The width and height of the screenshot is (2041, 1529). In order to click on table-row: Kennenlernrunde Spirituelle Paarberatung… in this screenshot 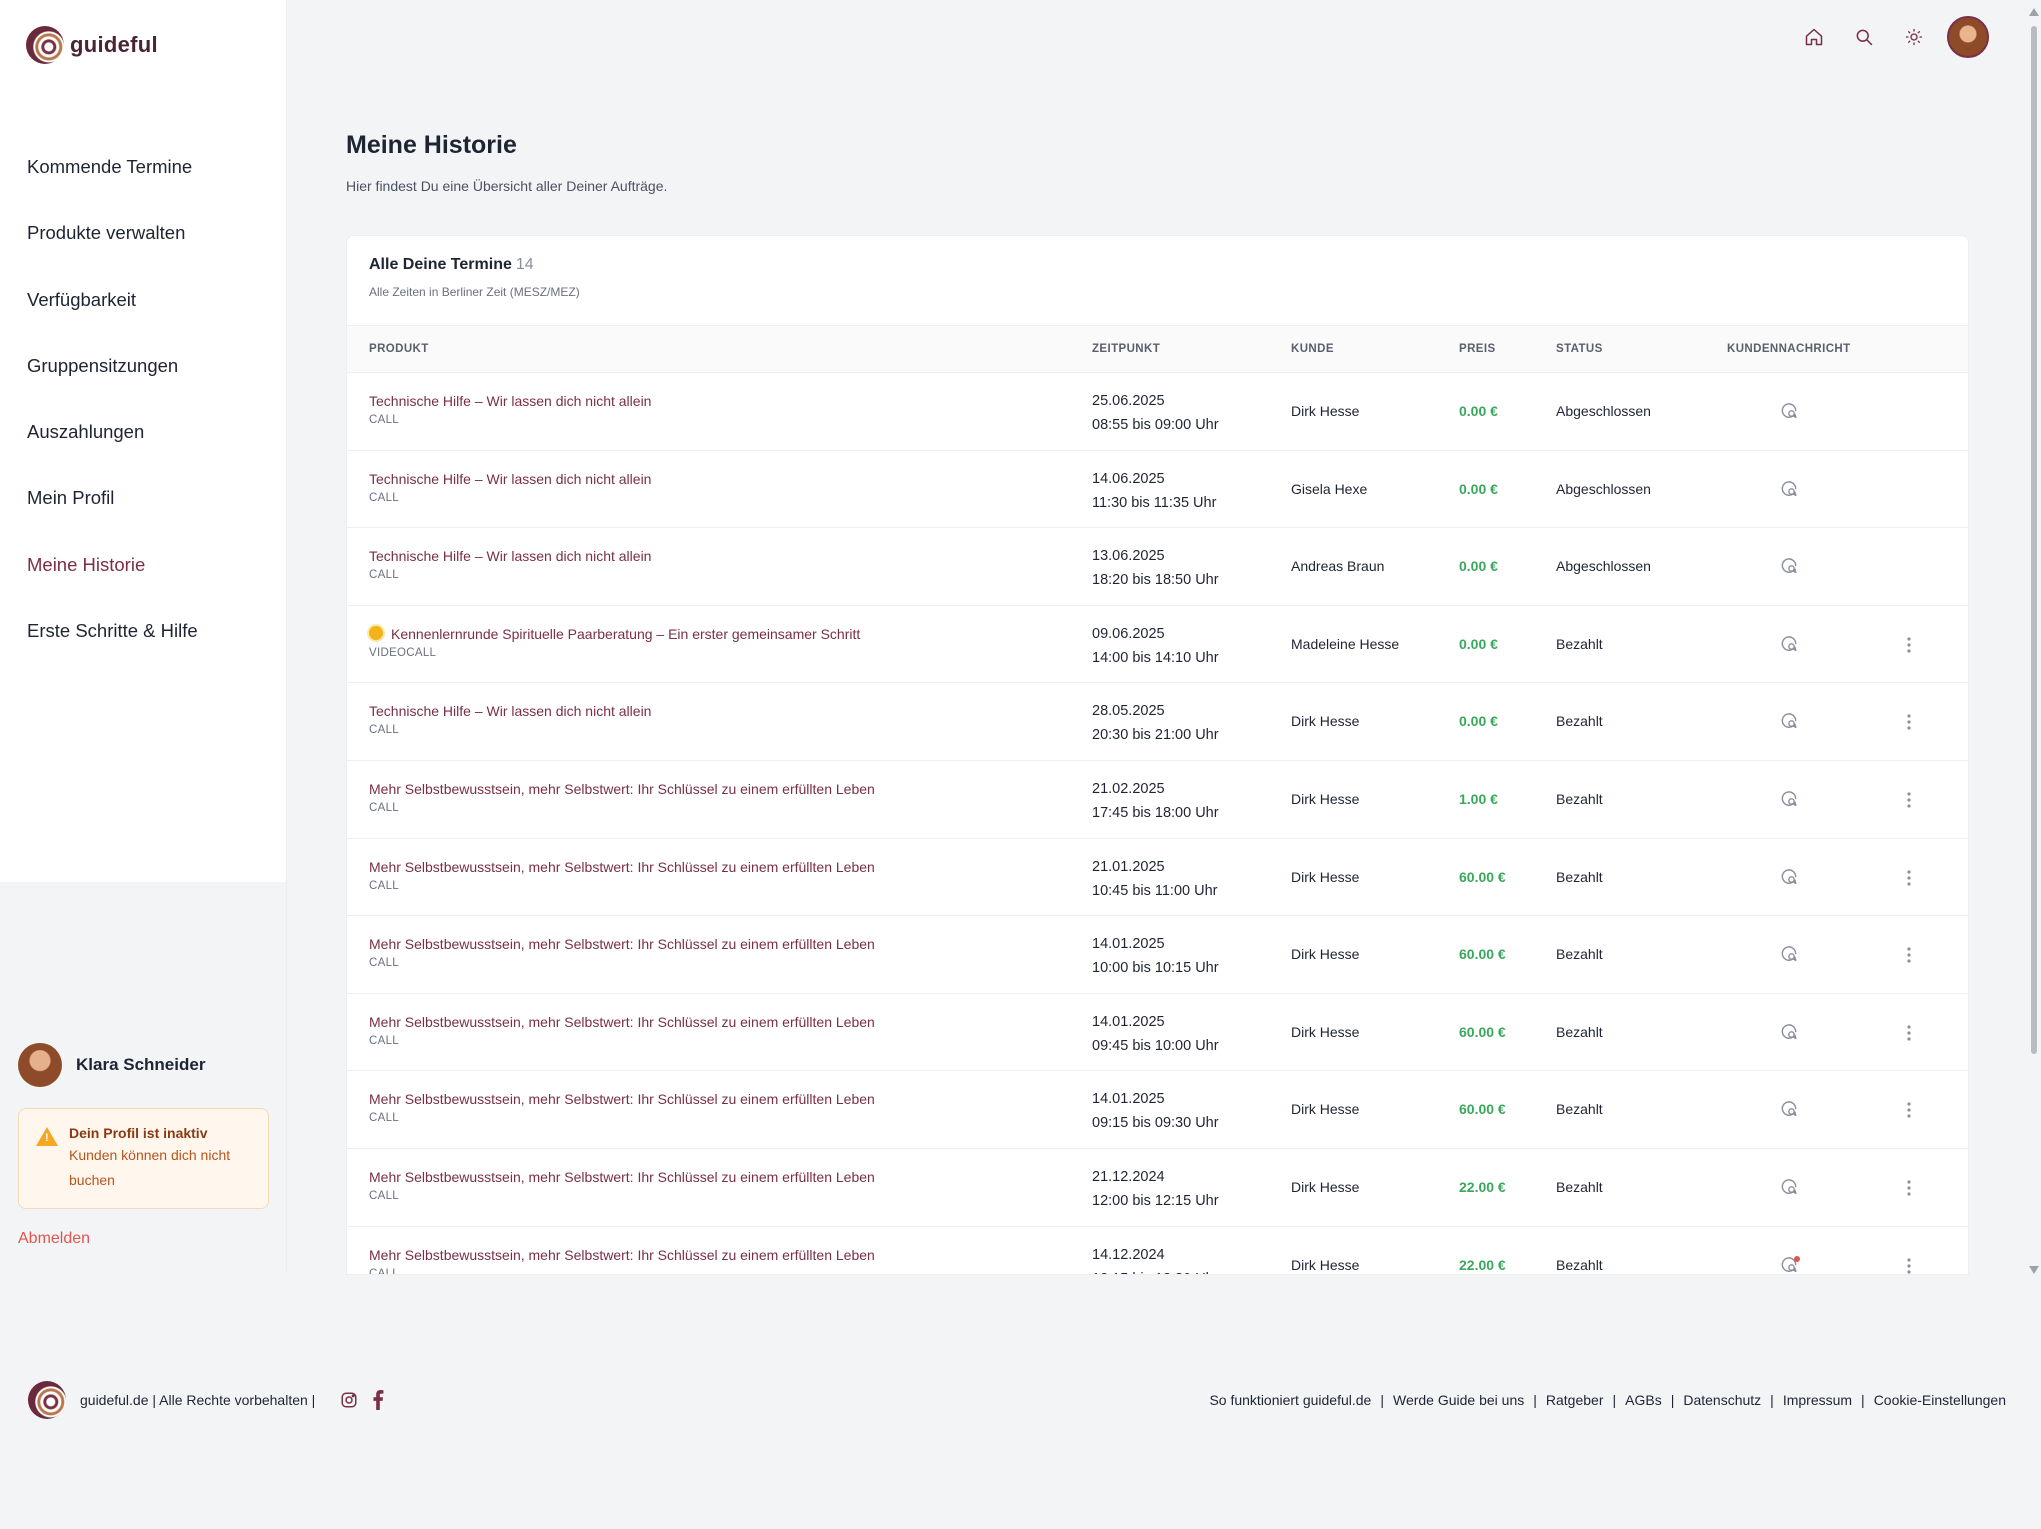, I will do `click(1157, 645)`.